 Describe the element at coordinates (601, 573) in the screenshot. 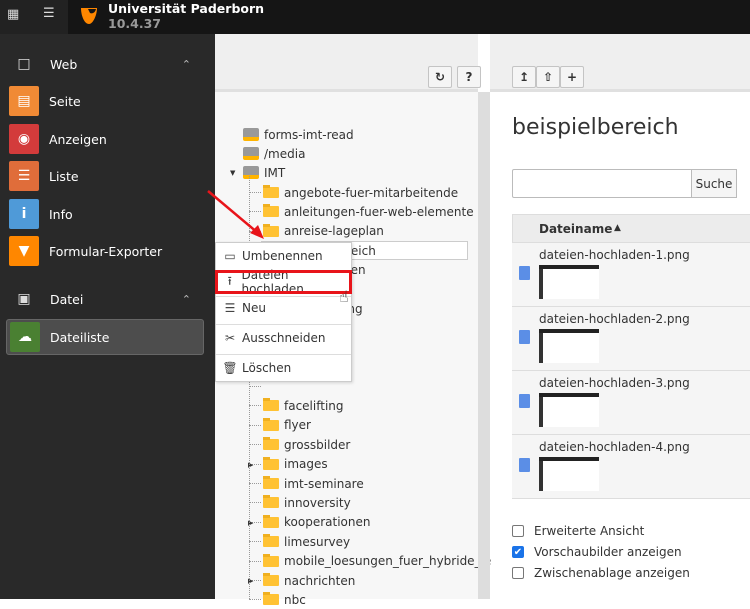

I see `option-checkbox: Zwischenablage anzeigen` at that location.